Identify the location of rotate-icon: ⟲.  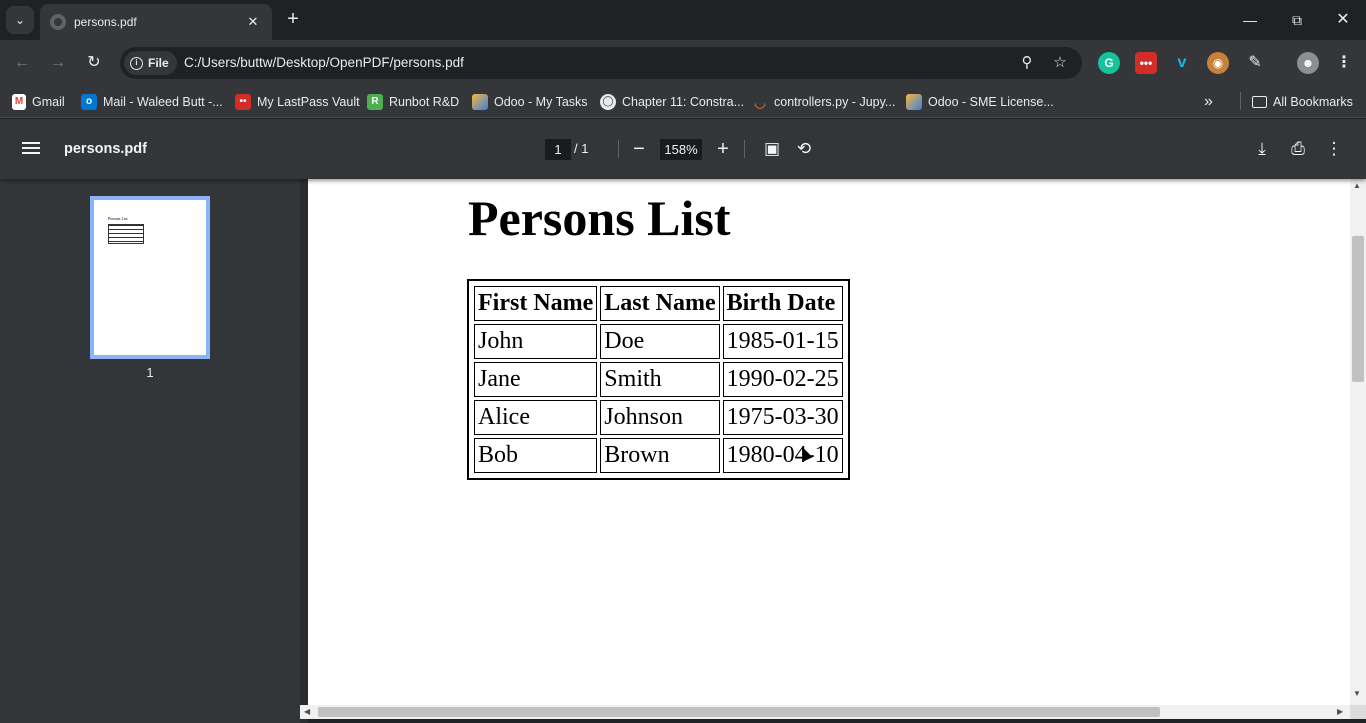
(804, 149).